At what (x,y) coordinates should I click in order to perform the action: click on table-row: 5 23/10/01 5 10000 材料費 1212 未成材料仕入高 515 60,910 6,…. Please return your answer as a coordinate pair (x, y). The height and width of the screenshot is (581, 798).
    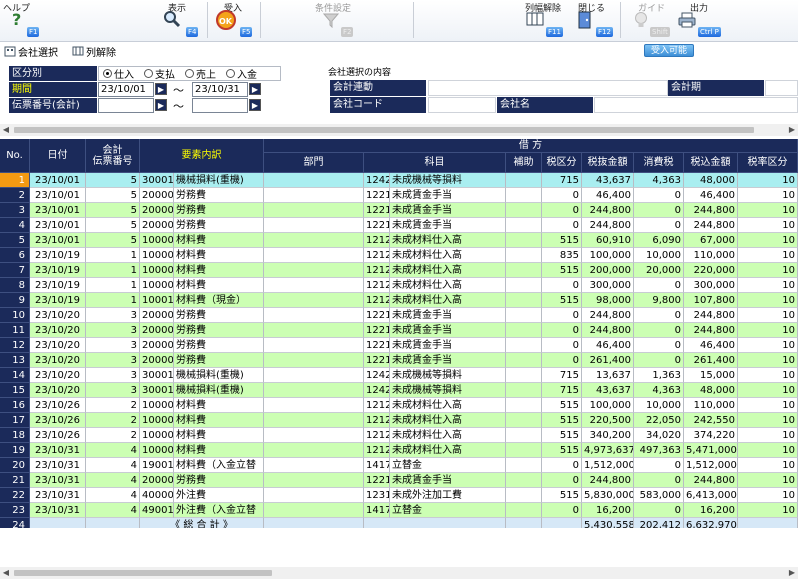
    Looking at the image, I should click on (399, 240).